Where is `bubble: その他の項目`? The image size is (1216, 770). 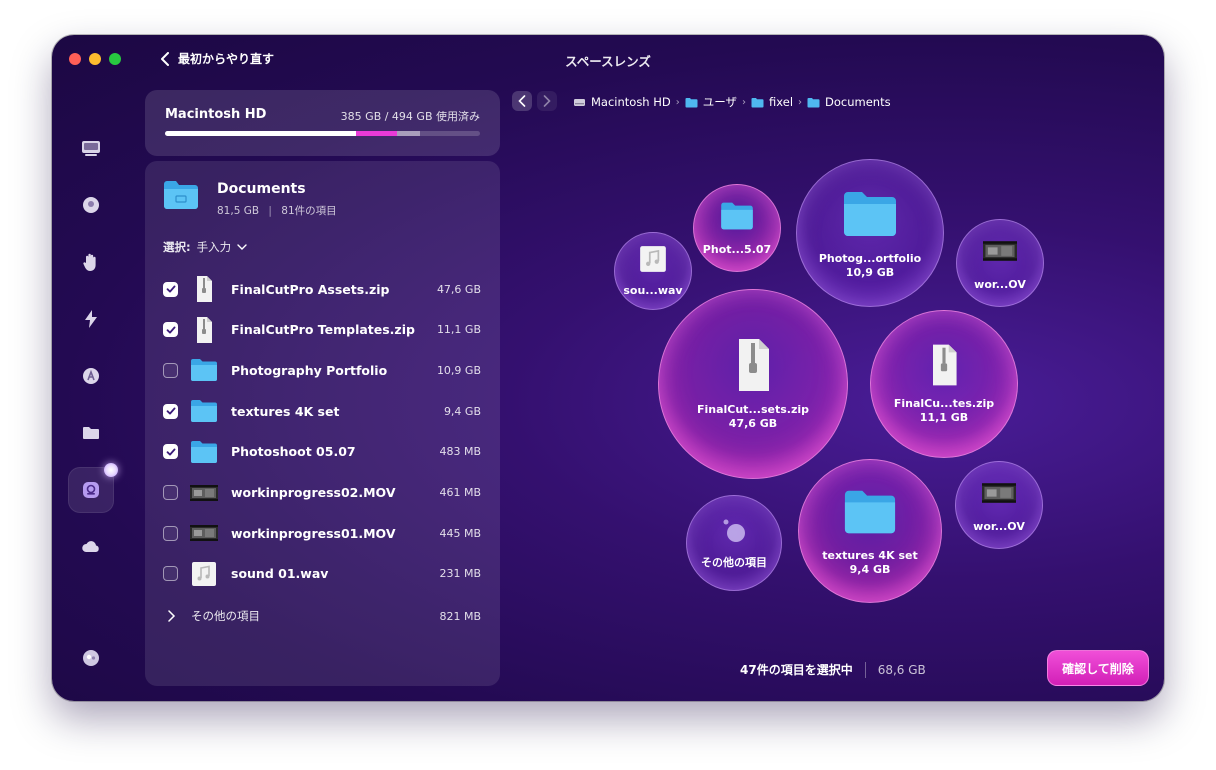
bubble: その他の項目 is located at coordinates (734, 543).